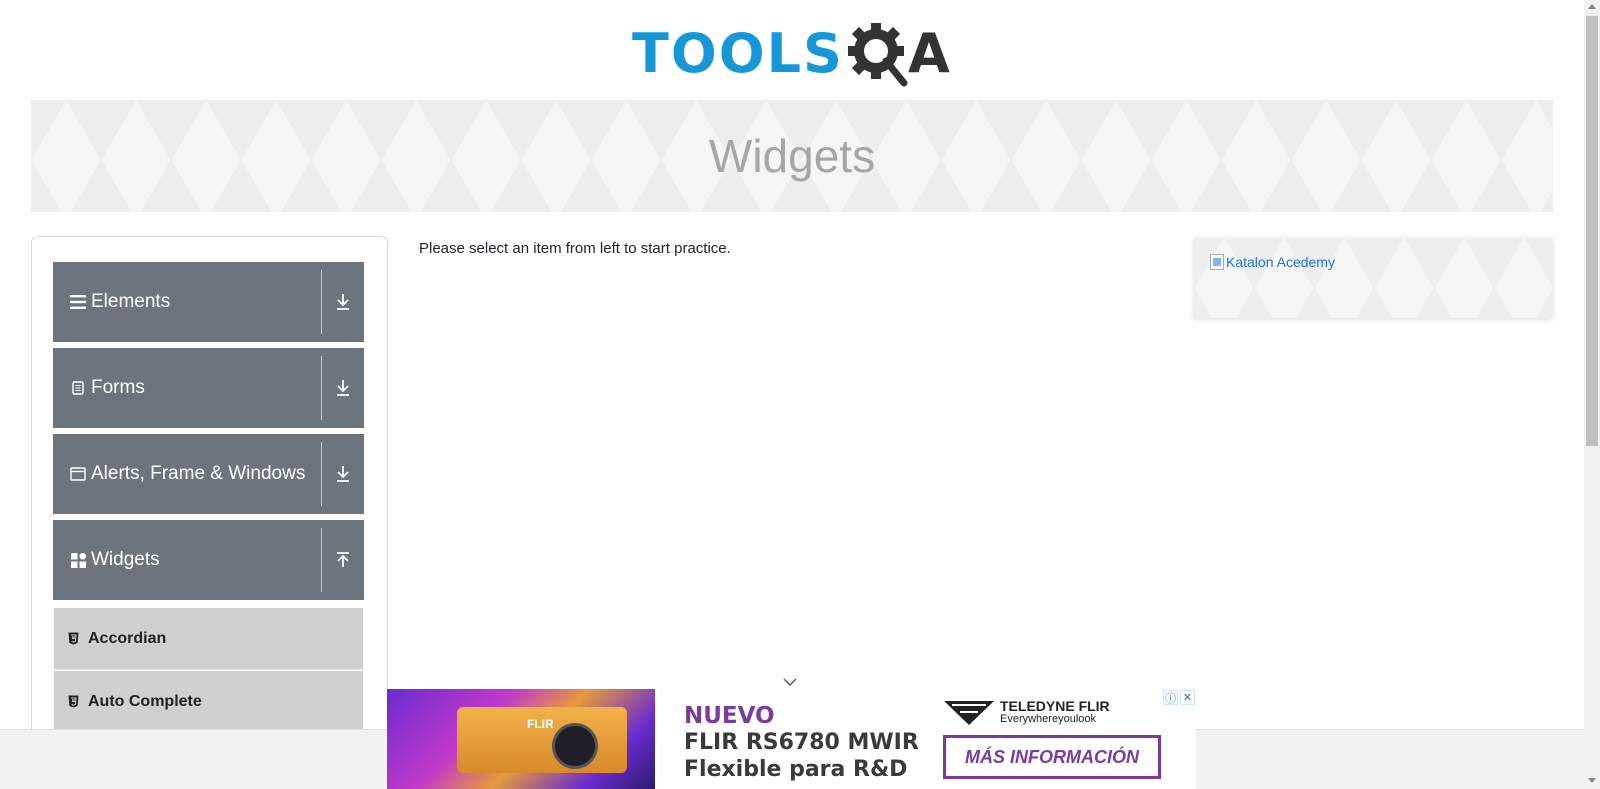 This screenshot has height=789, width=1600. I want to click on page-title: Widgets, so click(792, 156).